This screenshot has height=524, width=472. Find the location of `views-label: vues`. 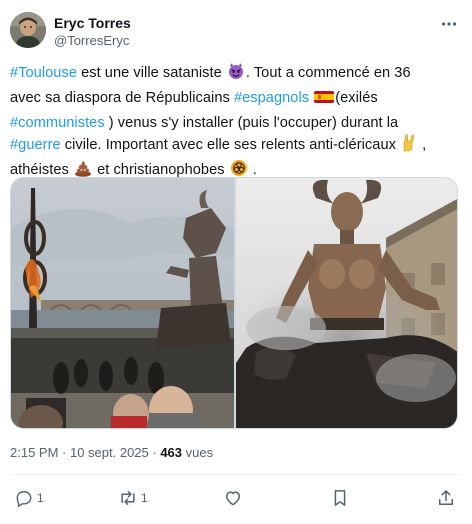

views-label: vues is located at coordinates (198, 452).